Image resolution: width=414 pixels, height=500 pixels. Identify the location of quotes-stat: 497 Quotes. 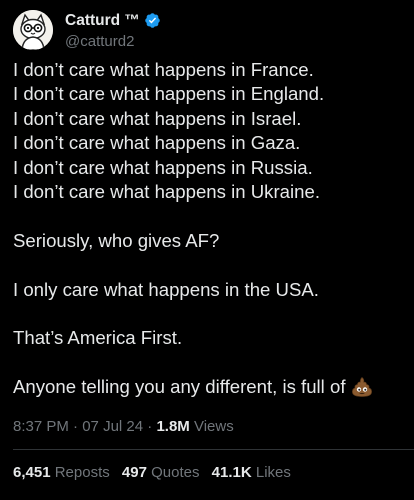
(163, 472).